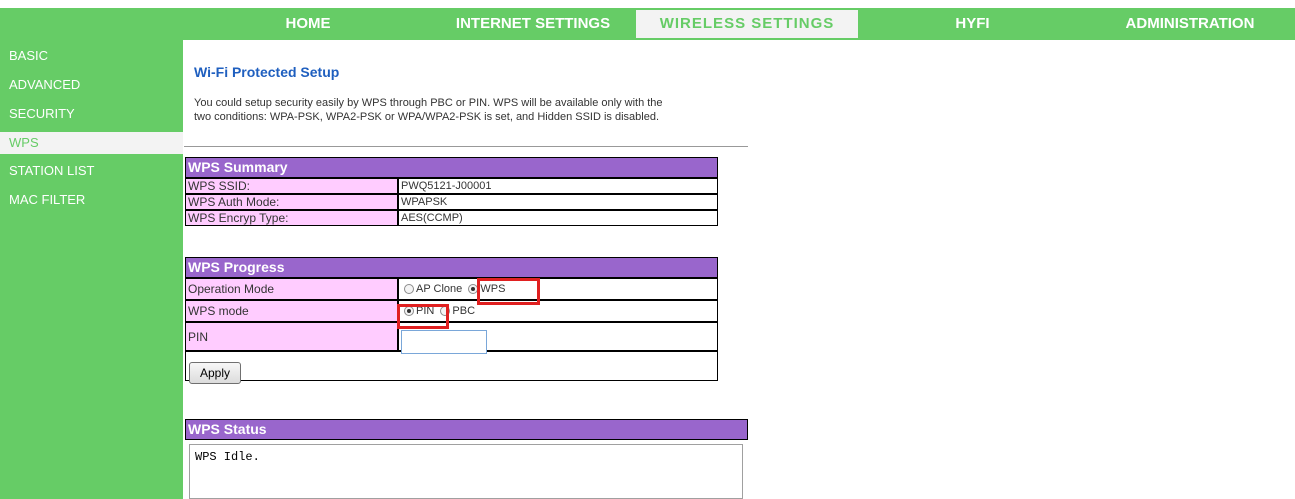 This screenshot has width=1295, height=499. I want to click on nav-internet-settings: INTERNET SETTINGS, so click(533, 24).